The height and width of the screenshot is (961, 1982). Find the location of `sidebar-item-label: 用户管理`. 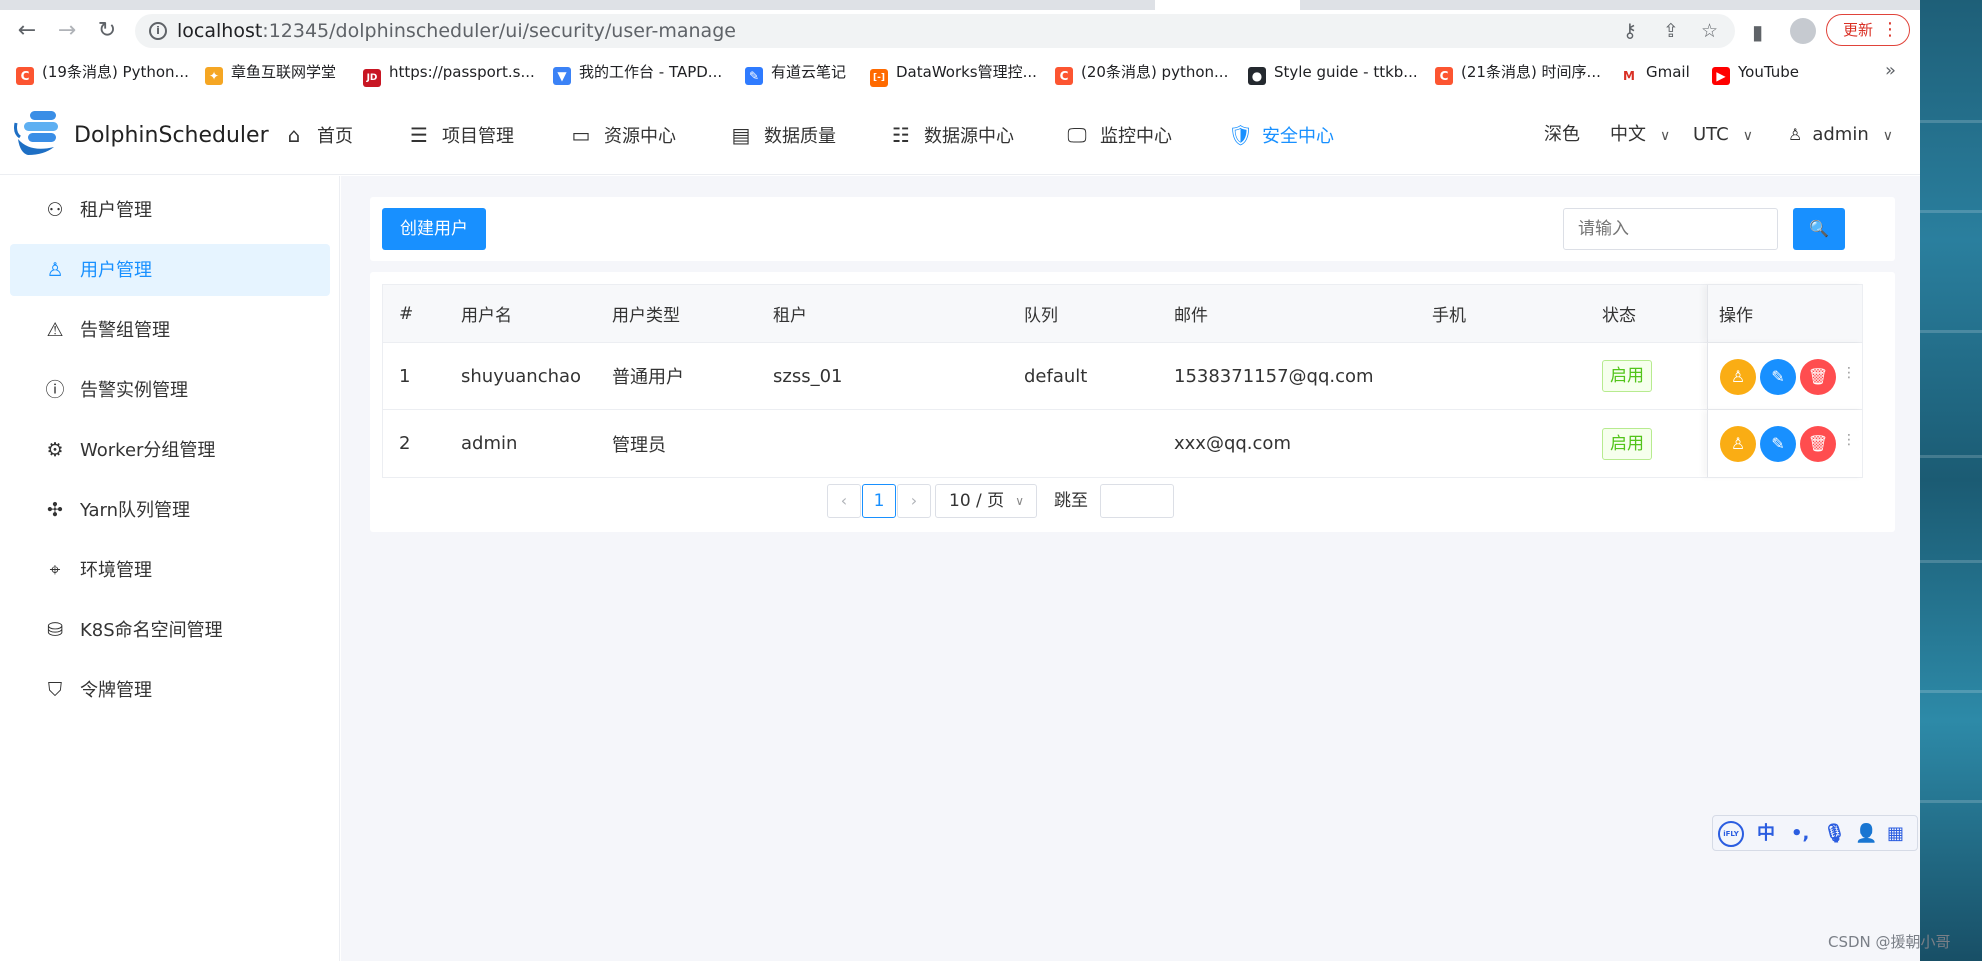

sidebar-item-label: 用户管理 is located at coordinates (116, 270).